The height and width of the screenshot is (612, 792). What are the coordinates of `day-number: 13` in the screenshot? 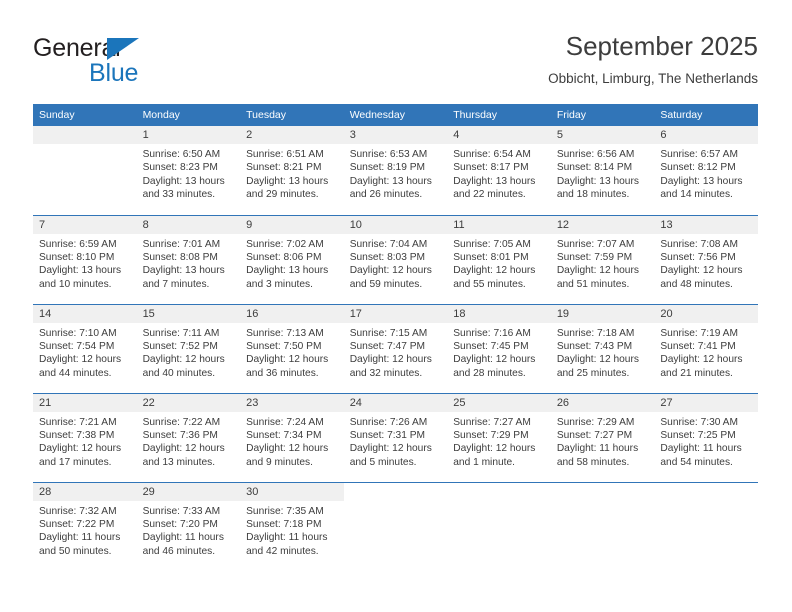 It's located at (706, 224).